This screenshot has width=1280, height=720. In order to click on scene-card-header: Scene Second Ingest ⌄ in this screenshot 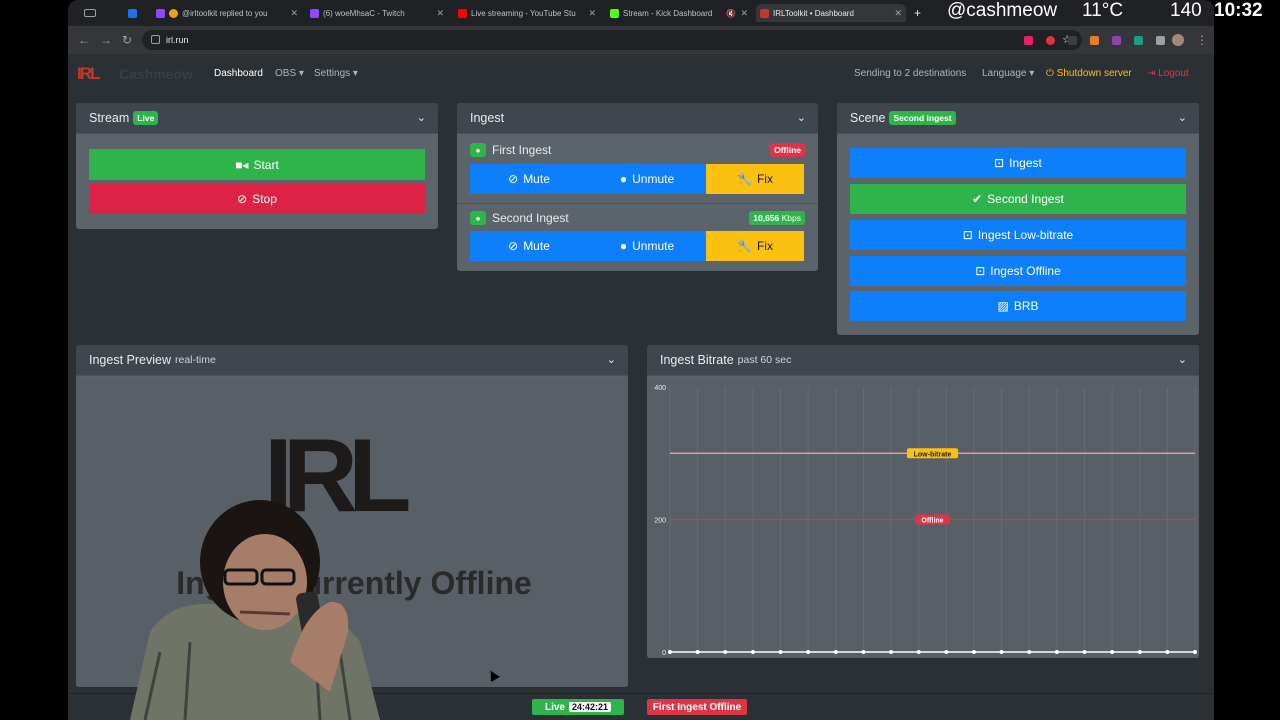, I will do `click(1018, 118)`.